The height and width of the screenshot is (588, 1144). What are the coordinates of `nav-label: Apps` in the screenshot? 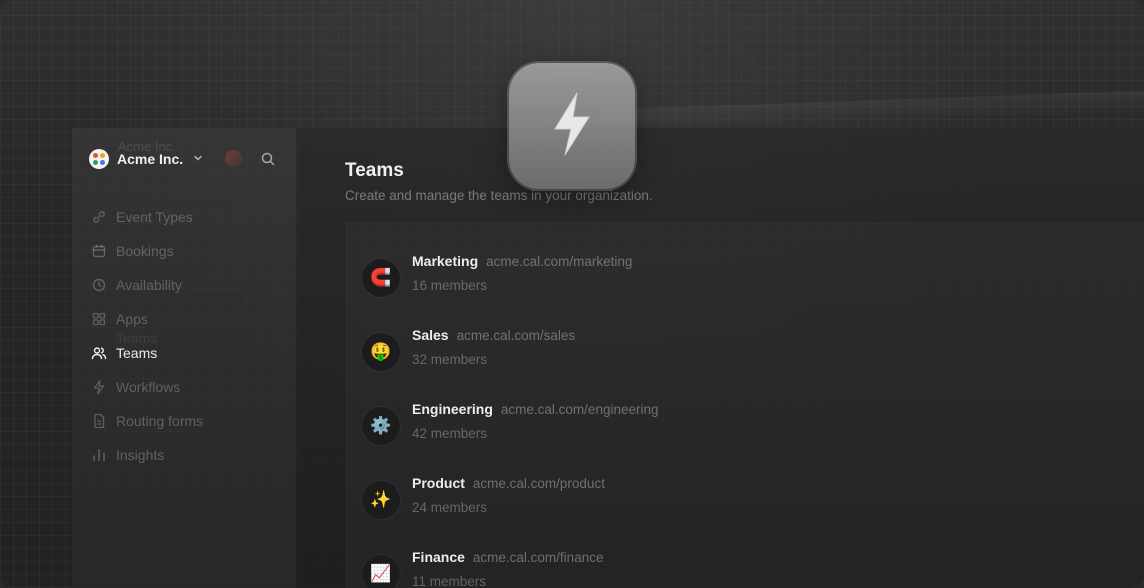 It's located at (132, 319).